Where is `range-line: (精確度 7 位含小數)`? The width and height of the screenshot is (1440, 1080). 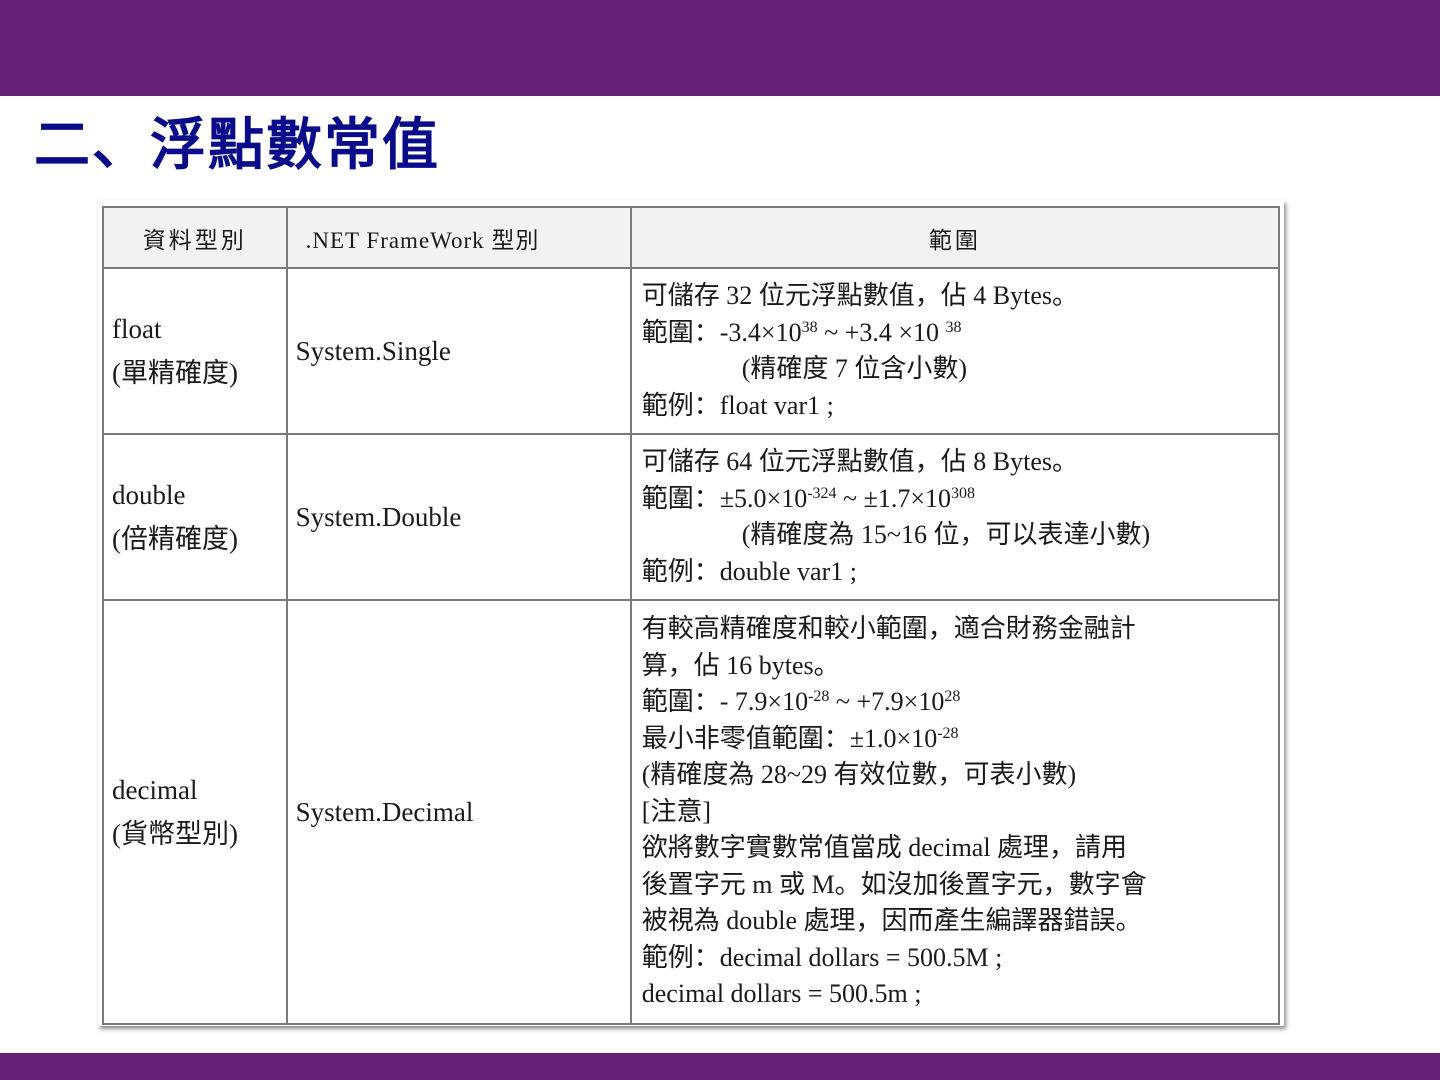
range-line: (精確度 7 位含小數) is located at coordinates (854, 368).